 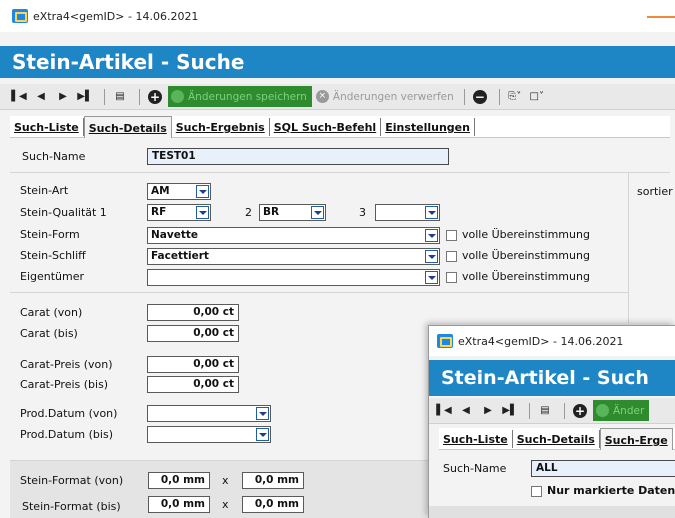 I want to click on stein-format-bis-b-input: 0,0 mm, so click(x=273, y=504).